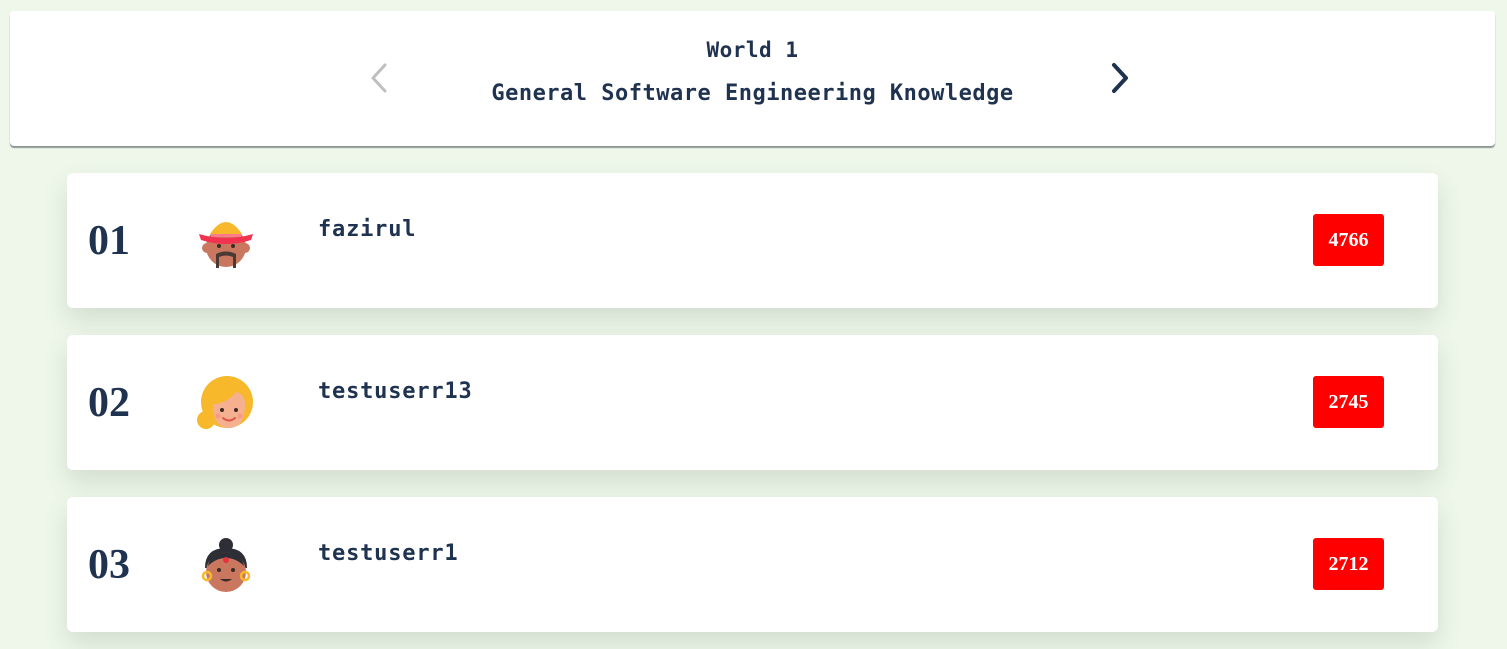 This screenshot has width=1507, height=649. I want to click on world-subtitle: General Software Engineering Knowledge, so click(752, 93).